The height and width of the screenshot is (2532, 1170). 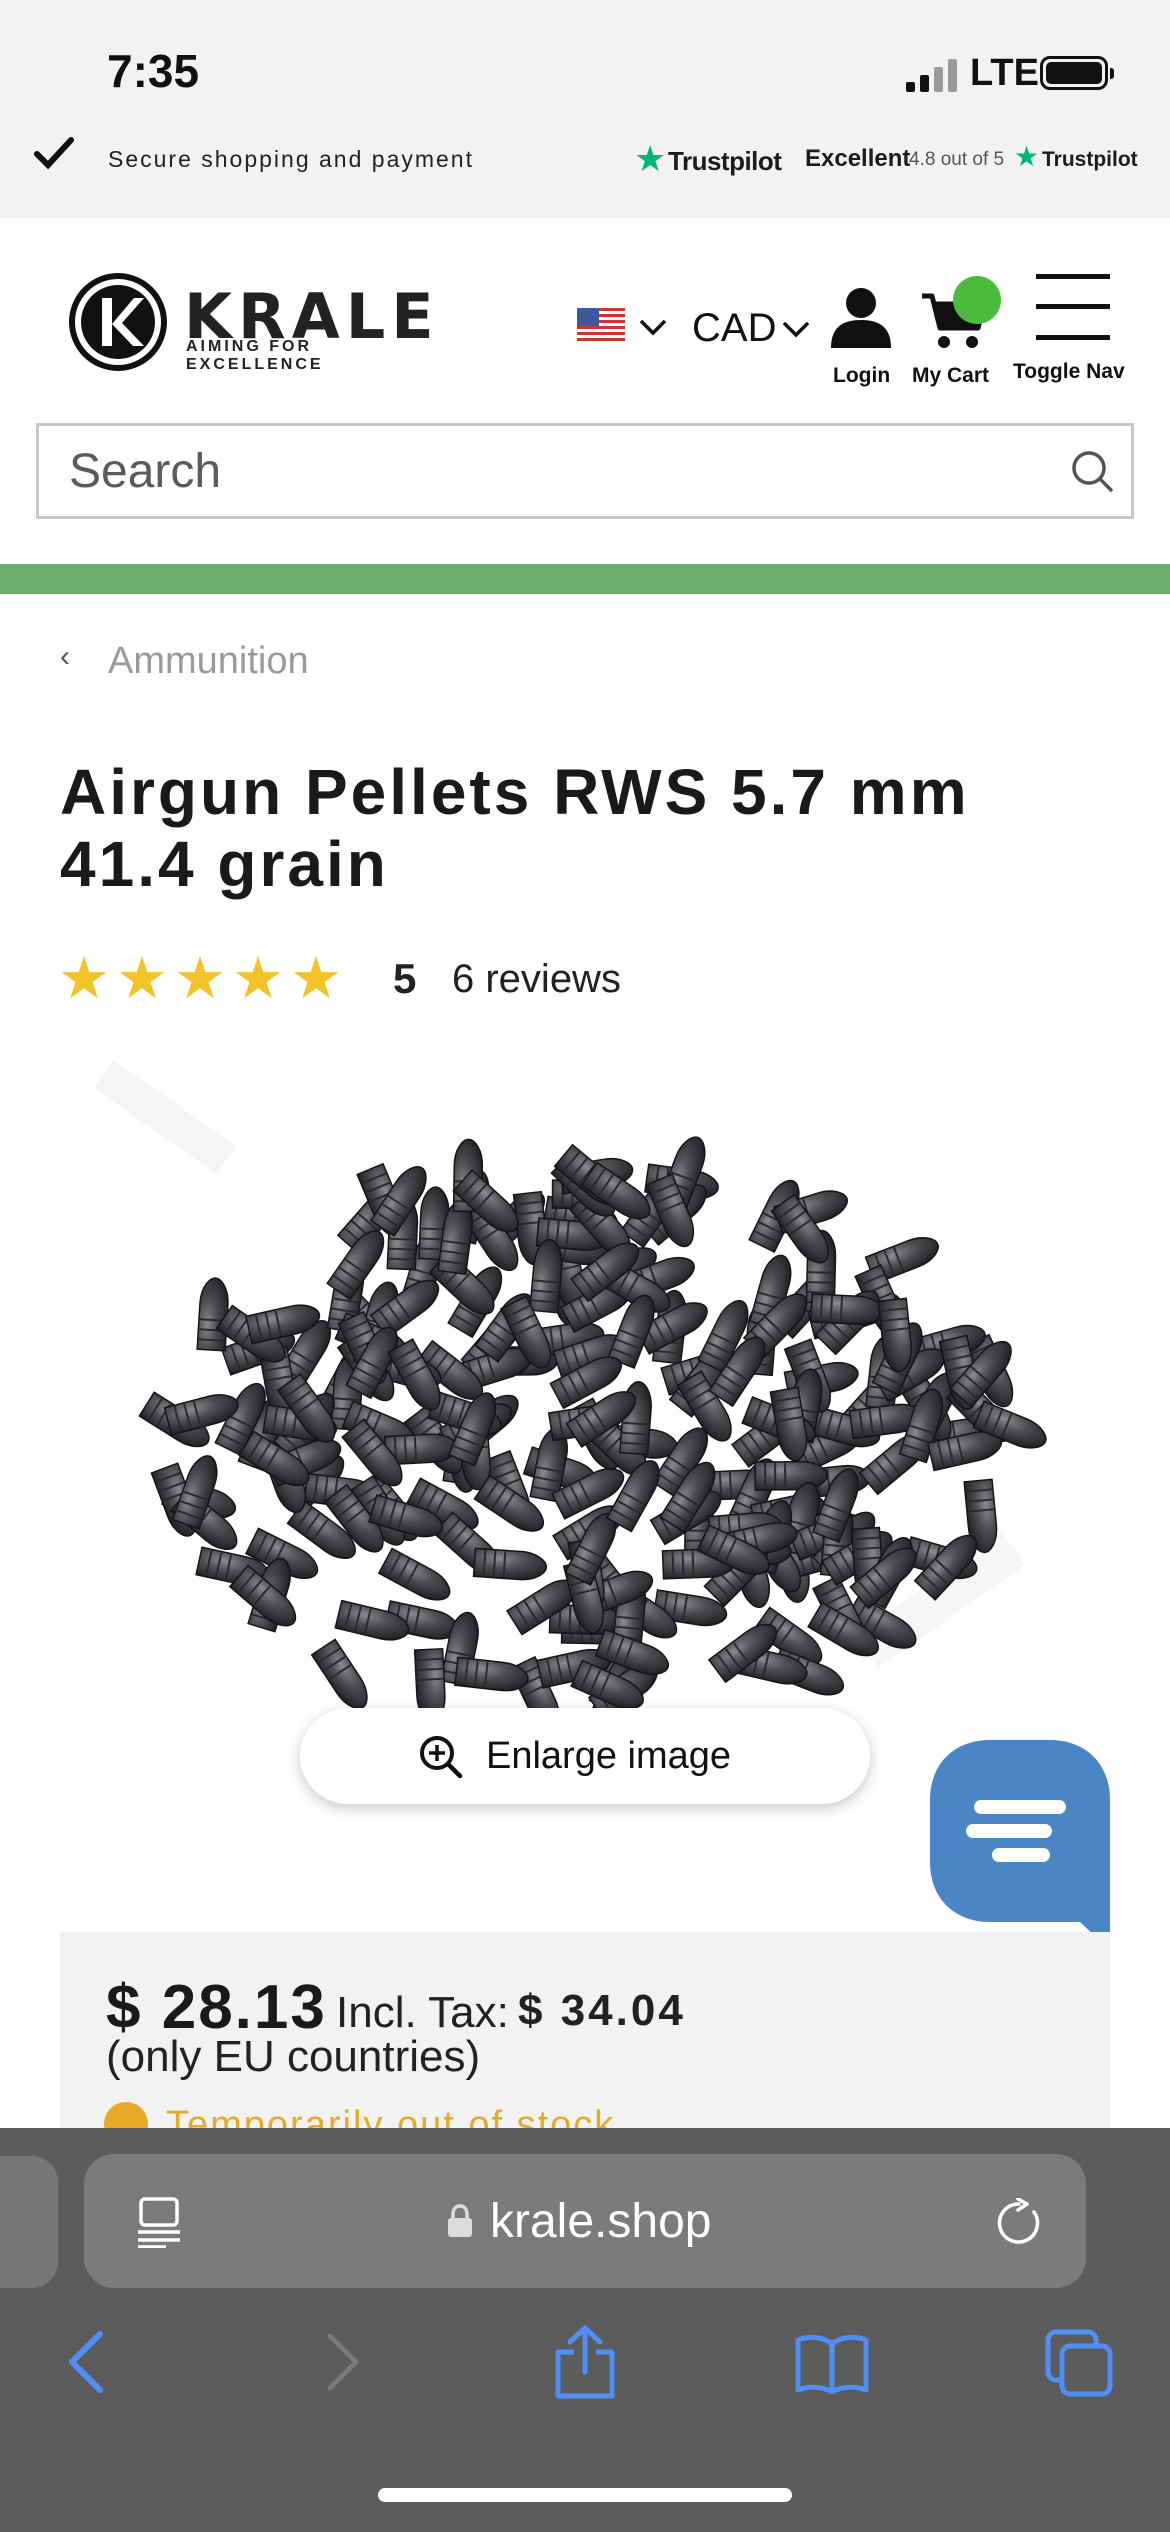 What do you see at coordinates (933, 75) in the screenshot?
I see `cellular-signal-icon` at bounding box center [933, 75].